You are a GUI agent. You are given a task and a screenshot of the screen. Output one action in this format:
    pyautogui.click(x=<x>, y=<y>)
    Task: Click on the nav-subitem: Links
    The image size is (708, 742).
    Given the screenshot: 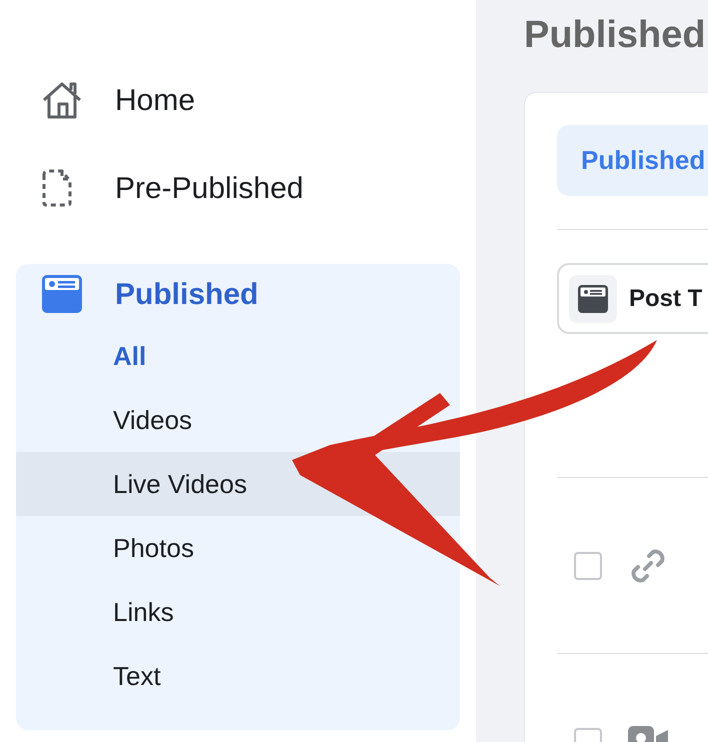 What is the action you would take?
    pyautogui.click(x=238, y=612)
    